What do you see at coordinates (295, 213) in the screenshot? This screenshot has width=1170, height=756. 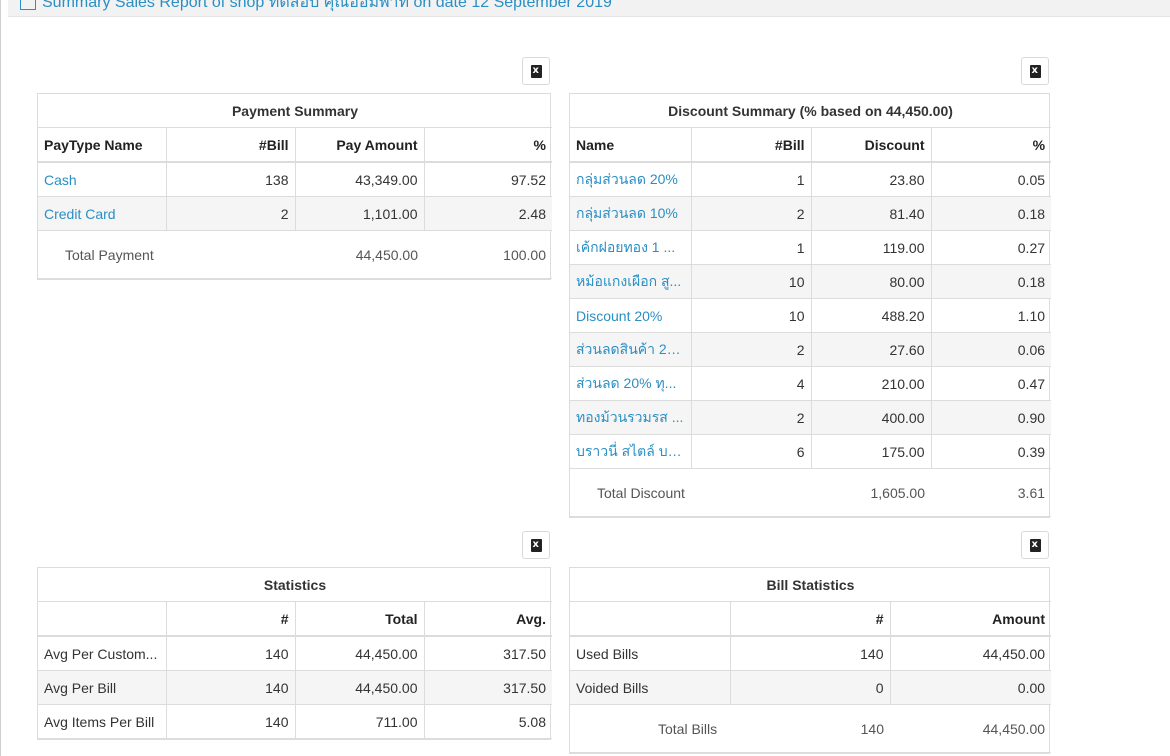 I see `table-row: Credit Card 2 1,101.00 2.48` at bounding box center [295, 213].